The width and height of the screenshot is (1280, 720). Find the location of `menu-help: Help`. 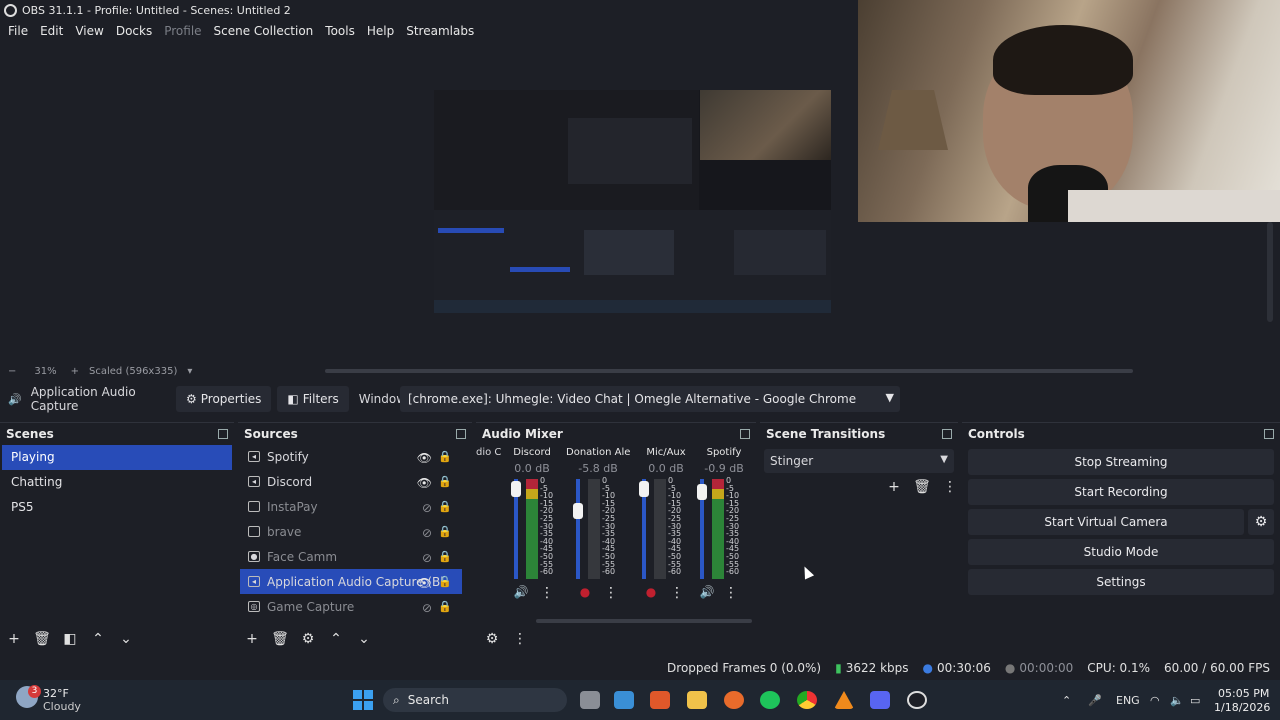

menu-help: Help is located at coordinates (380, 31).